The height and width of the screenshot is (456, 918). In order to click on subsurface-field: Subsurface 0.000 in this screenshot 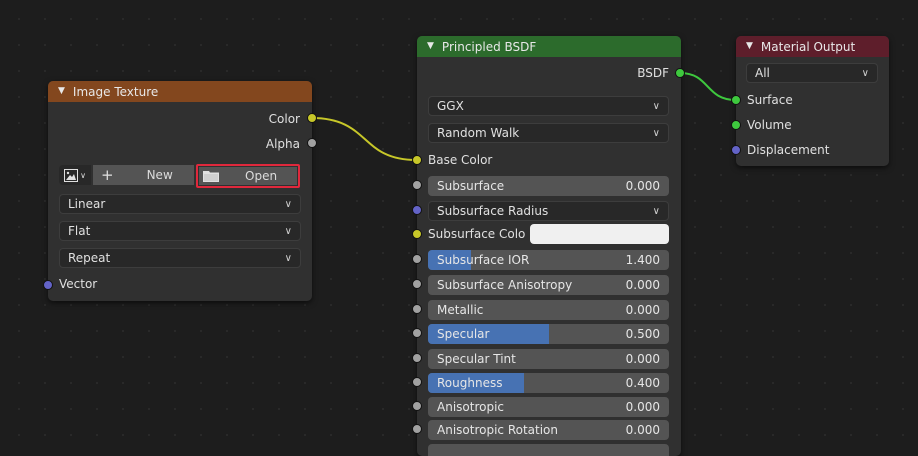, I will do `click(548, 186)`.